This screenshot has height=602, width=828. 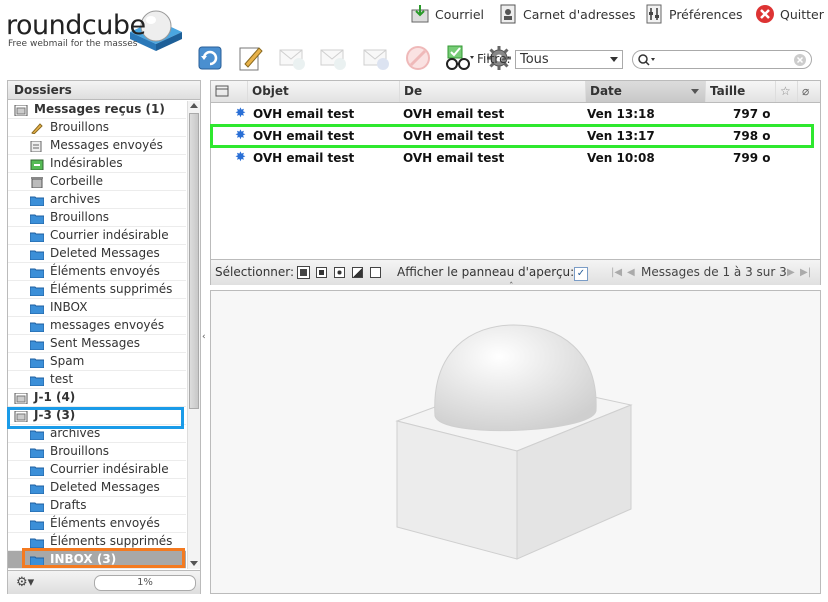 What do you see at coordinates (97, 362) in the screenshot?
I see `folder-item: Spam` at bounding box center [97, 362].